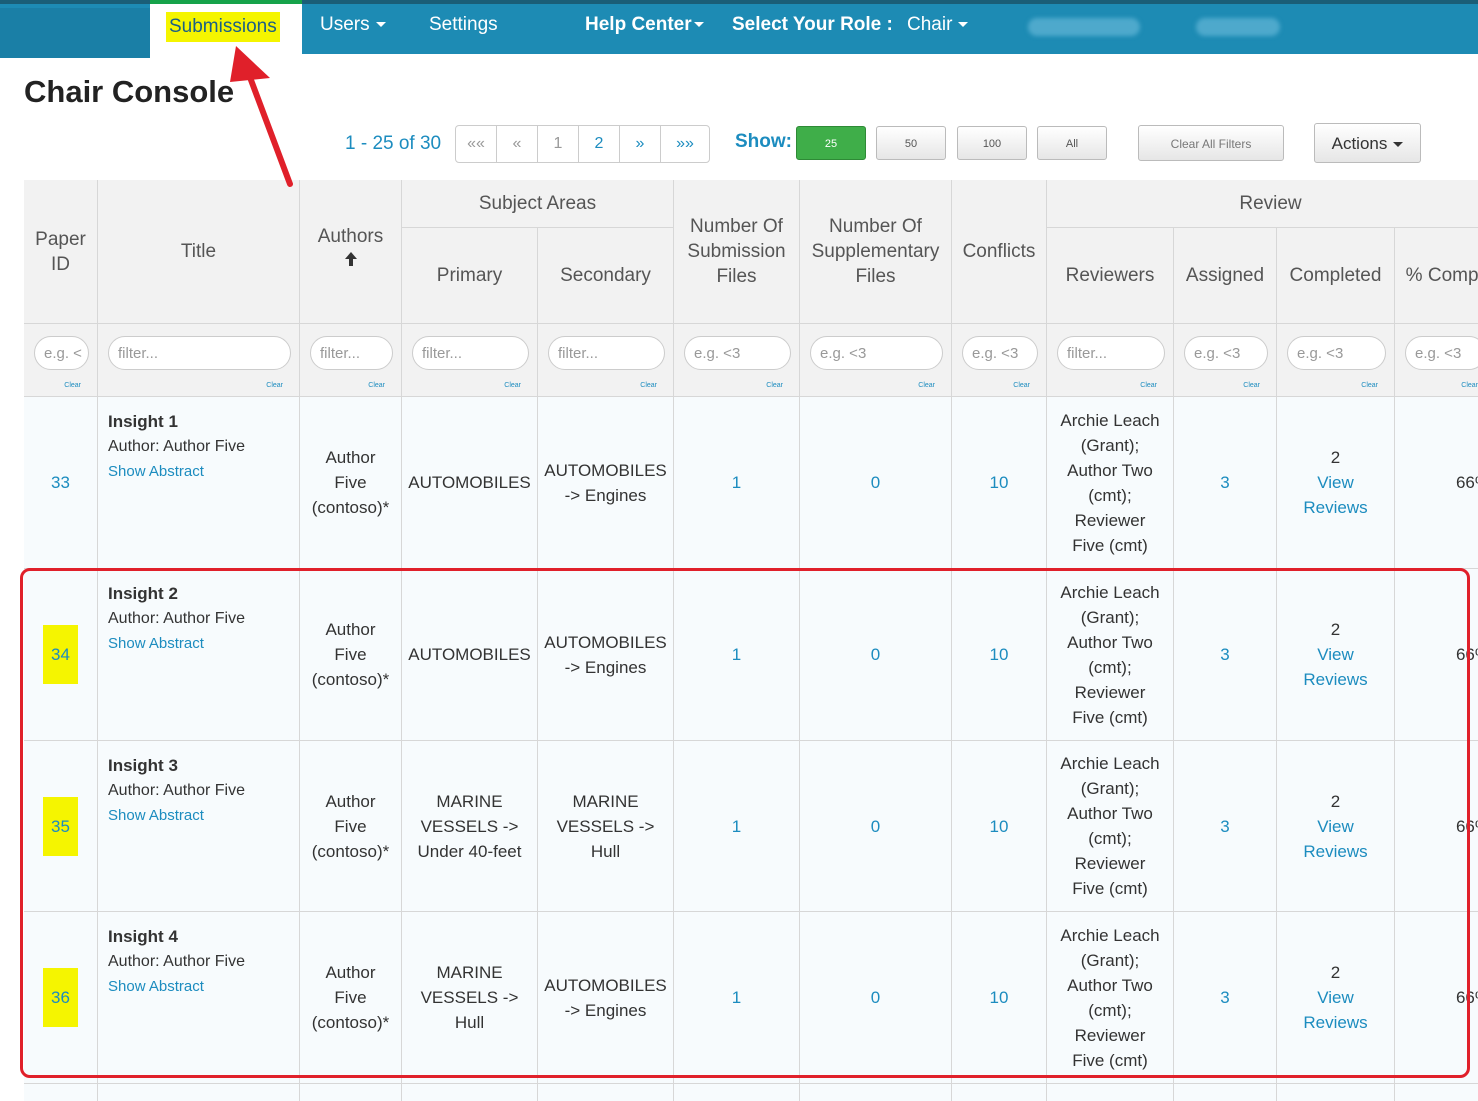 This screenshot has height=1101, width=1478. What do you see at coordinates (261, 116) in the screenshot?
I see `callout-arrow` at bounding box center [261, 116].